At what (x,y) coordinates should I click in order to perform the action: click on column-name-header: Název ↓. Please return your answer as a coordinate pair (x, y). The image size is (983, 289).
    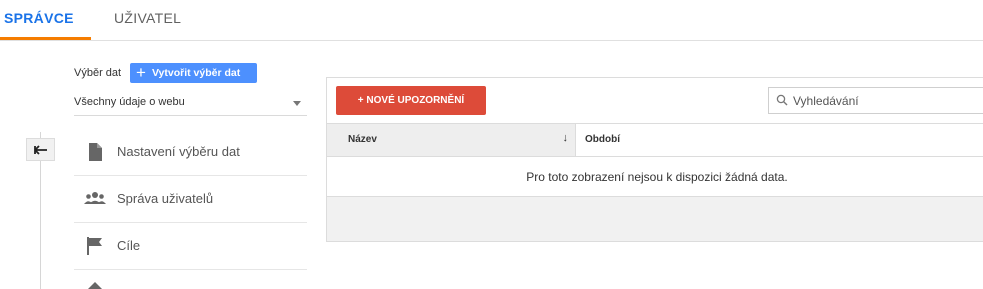
    Looking at the image, I should click on (451, 140).